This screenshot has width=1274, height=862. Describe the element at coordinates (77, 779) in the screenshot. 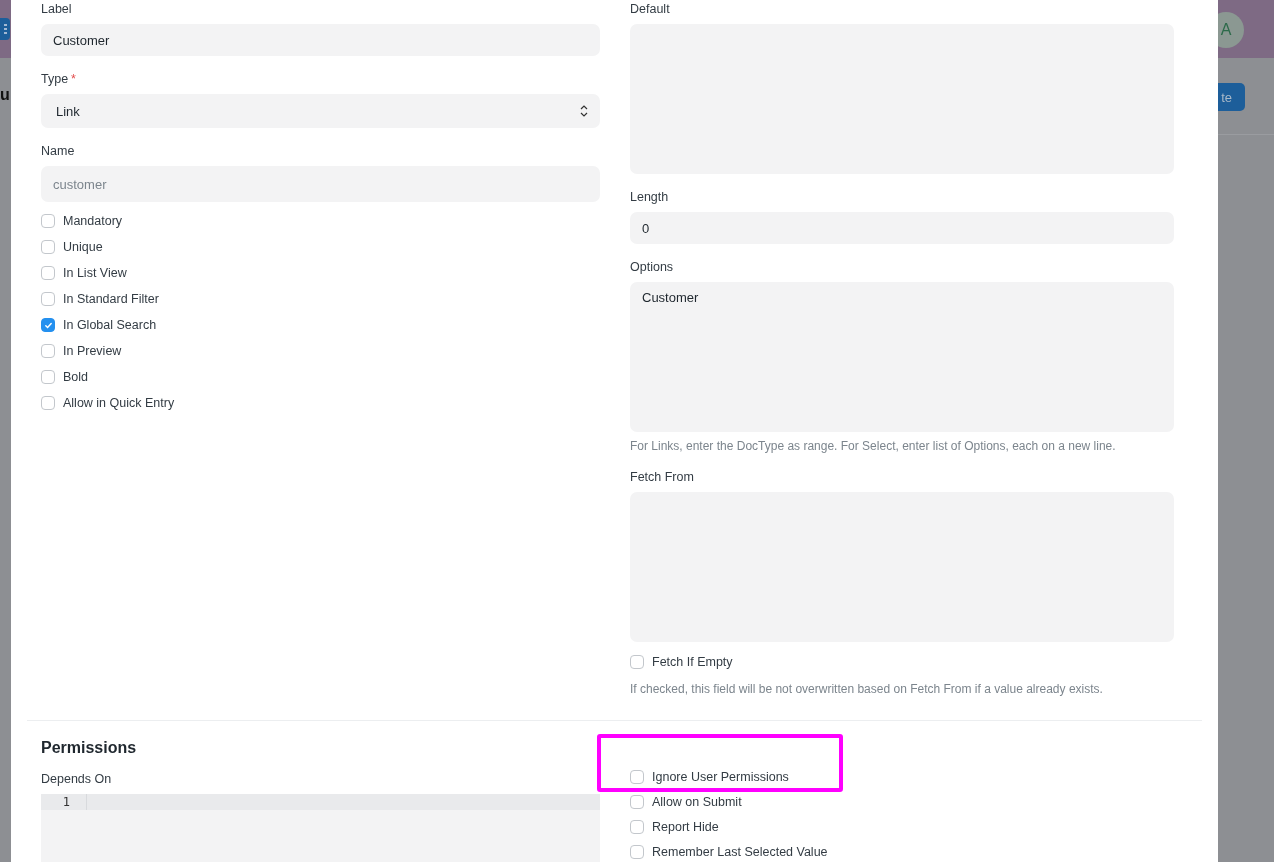

I see `field-label: Depends On` at that location.